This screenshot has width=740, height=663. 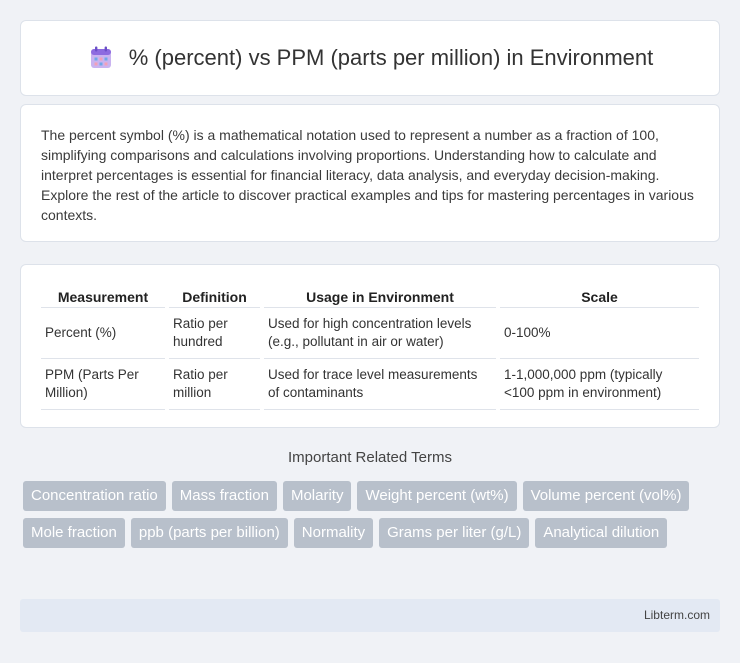 I want to click on table-cell: 0-100%, so click(x=599, y=333).